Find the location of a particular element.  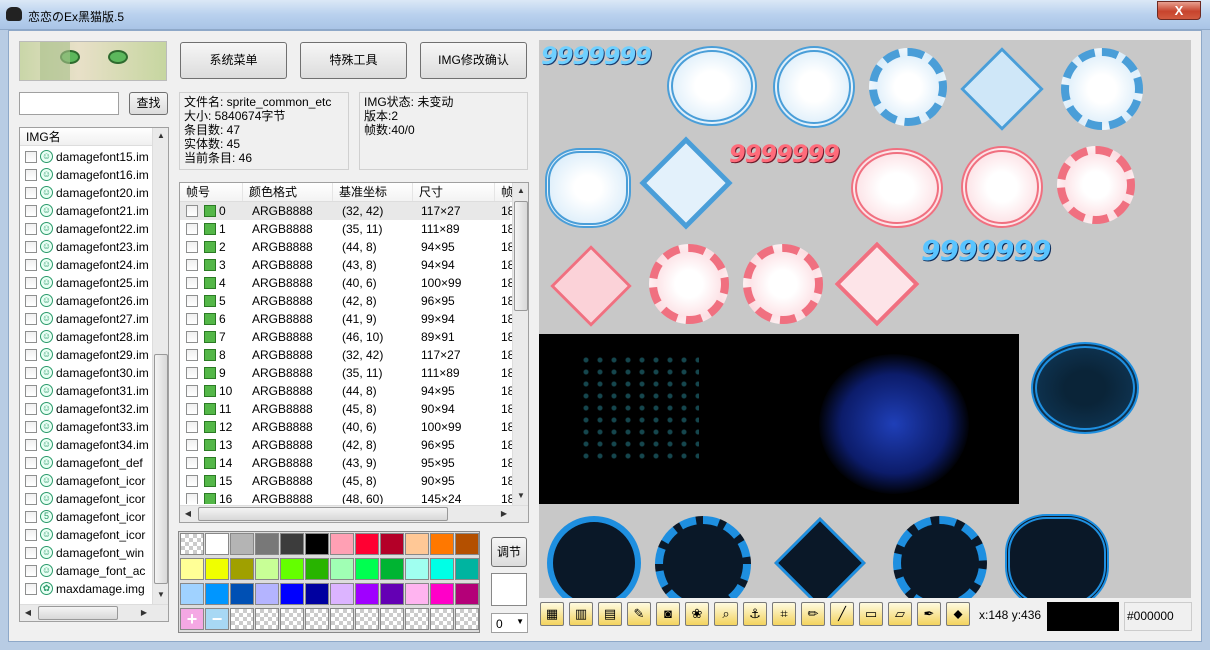

col-base-coord: 基准坐标 is located at coordinates (373, 192).